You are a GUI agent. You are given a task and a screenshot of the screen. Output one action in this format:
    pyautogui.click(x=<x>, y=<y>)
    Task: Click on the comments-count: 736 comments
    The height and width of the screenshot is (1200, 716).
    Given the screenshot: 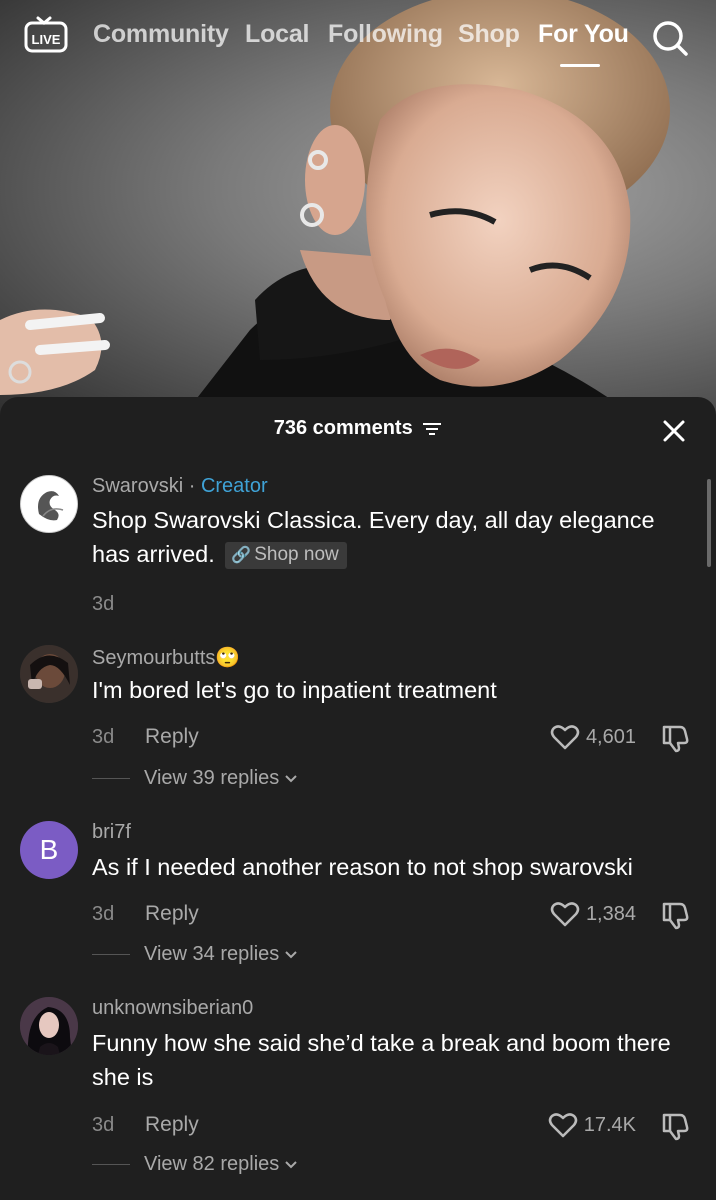 What is the action you would take?
    pyautogui.click(x=358, y=428)
    